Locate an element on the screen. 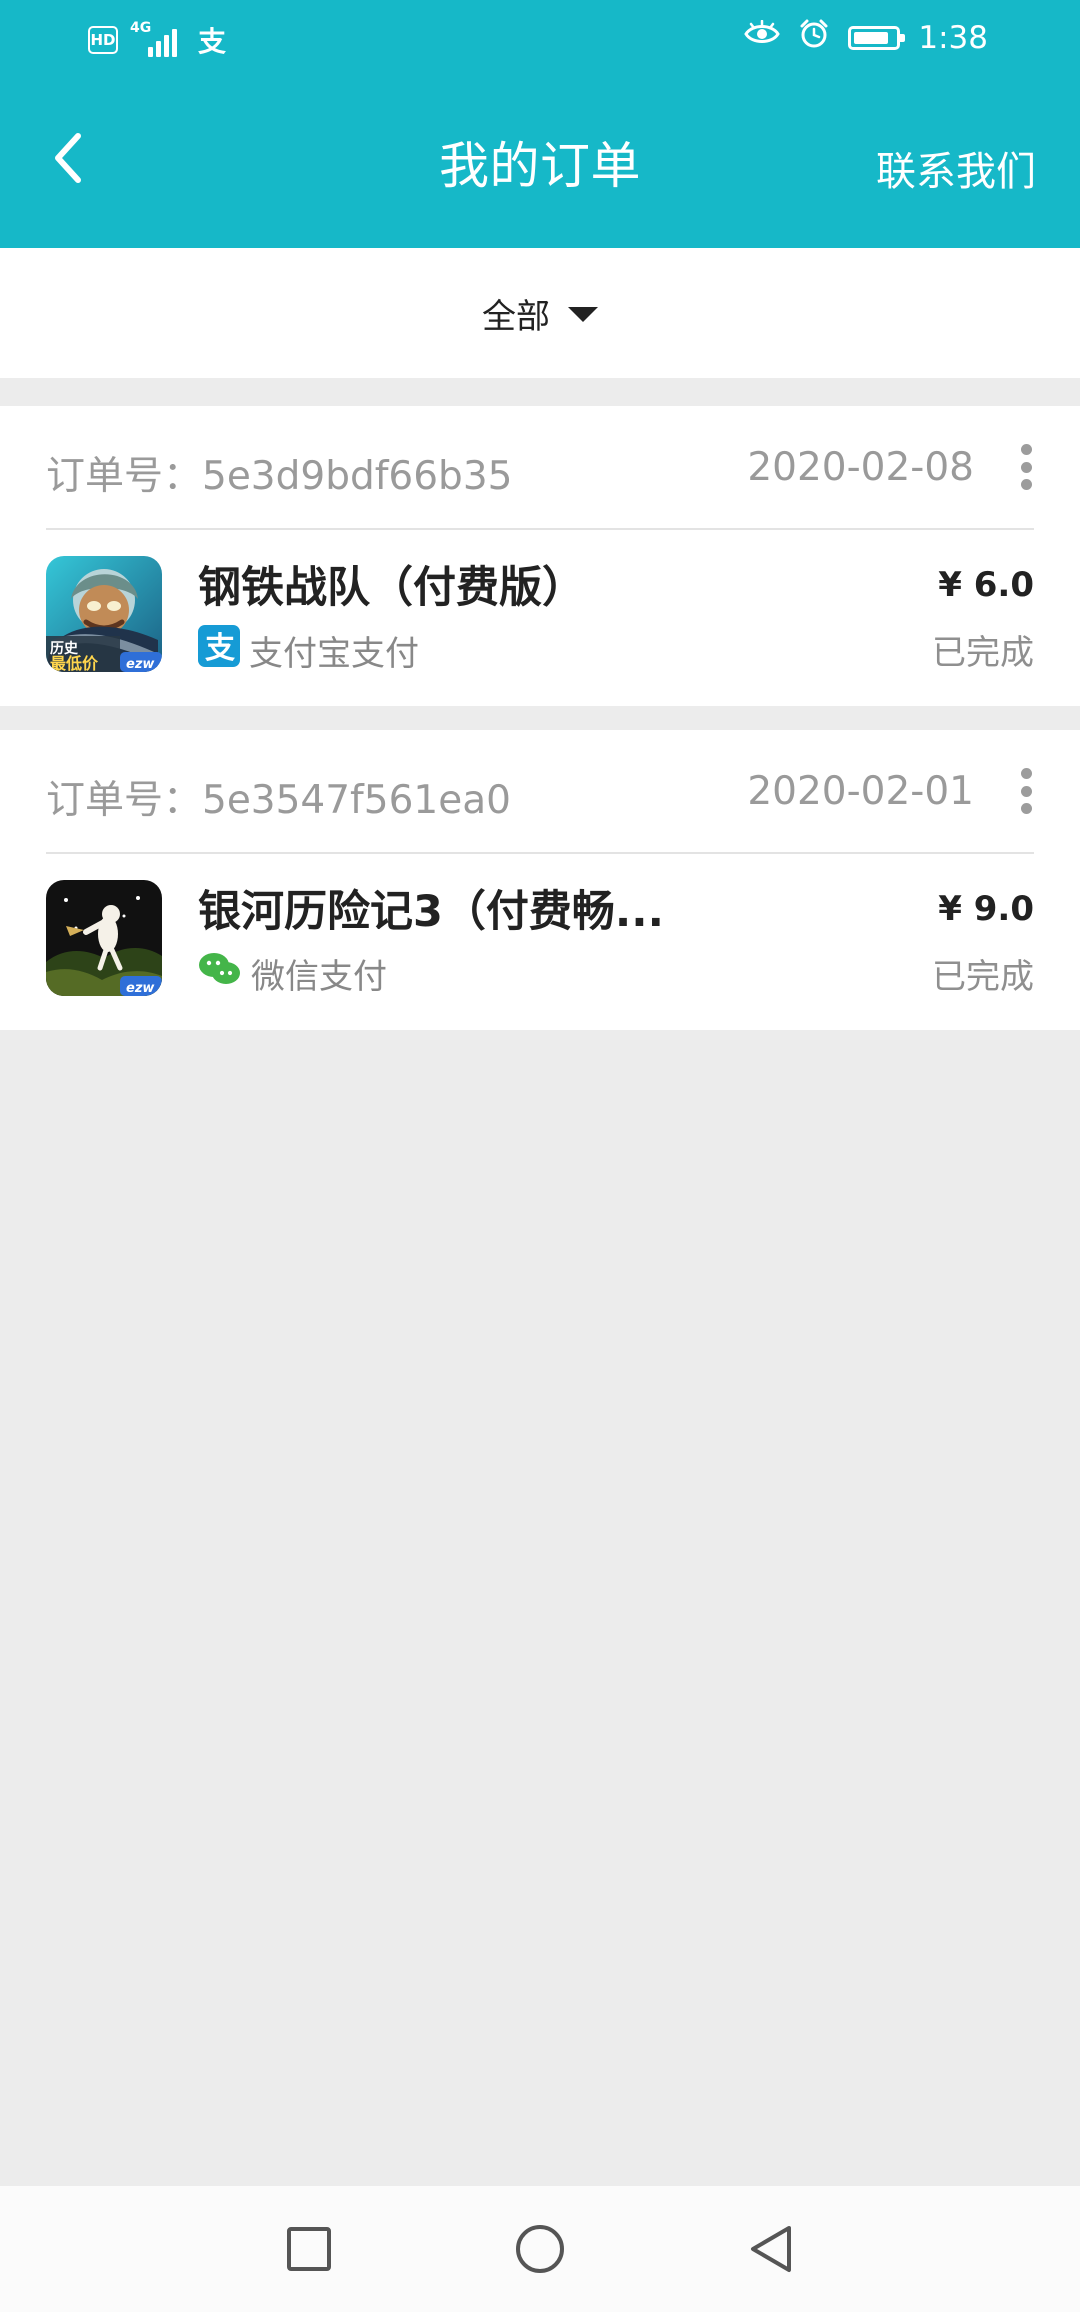 This screenshot has width=1080, height=2312. status-left-group: HD 4G 支 is located at coordinates (157, 40).